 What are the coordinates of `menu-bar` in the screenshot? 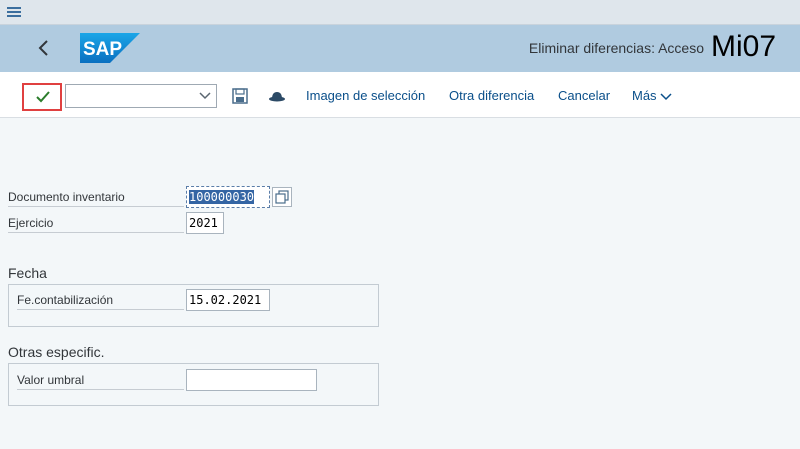 It's located at (400, 12).